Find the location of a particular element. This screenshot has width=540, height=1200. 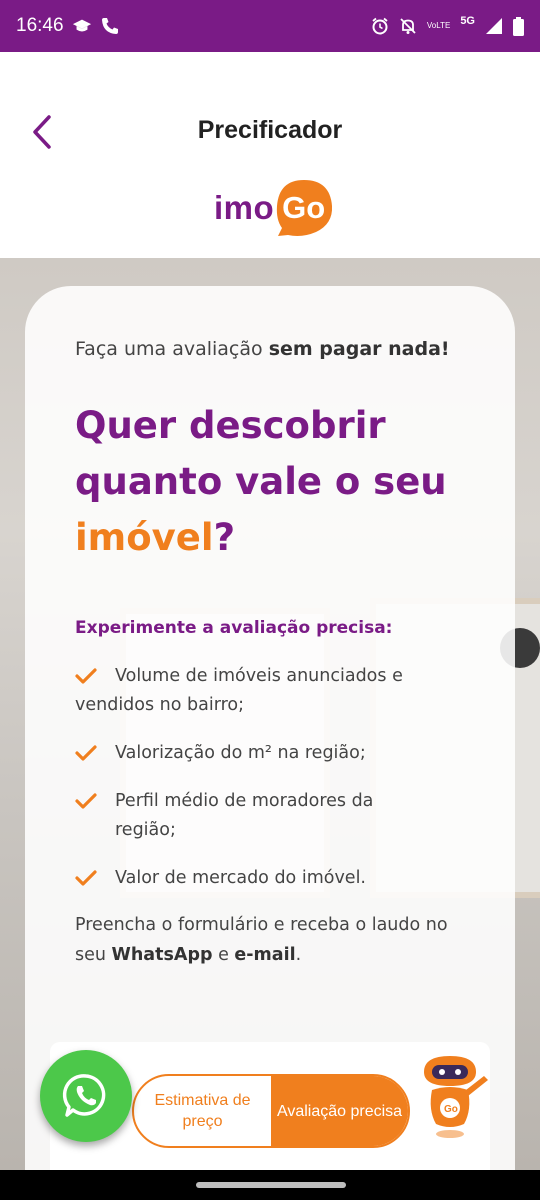

imogo-logo: imo Go is located at coordinates (275, 208).